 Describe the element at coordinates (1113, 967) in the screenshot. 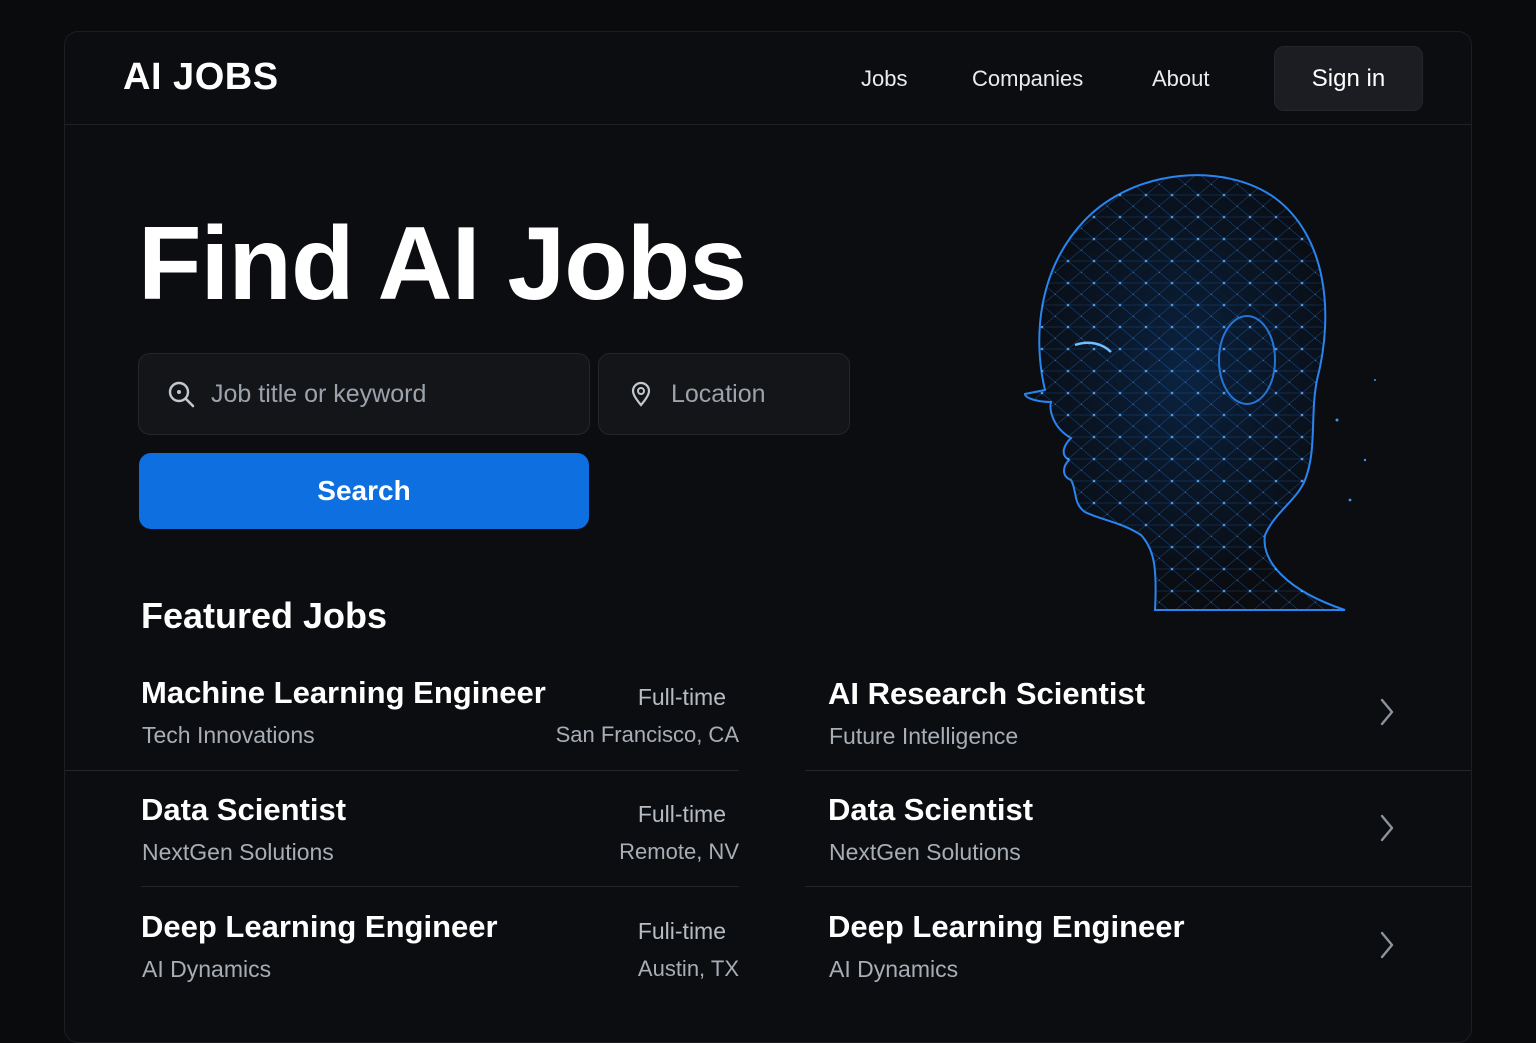

I see `job-card: Deep Learning Engineer AI Dynamics` at that location.